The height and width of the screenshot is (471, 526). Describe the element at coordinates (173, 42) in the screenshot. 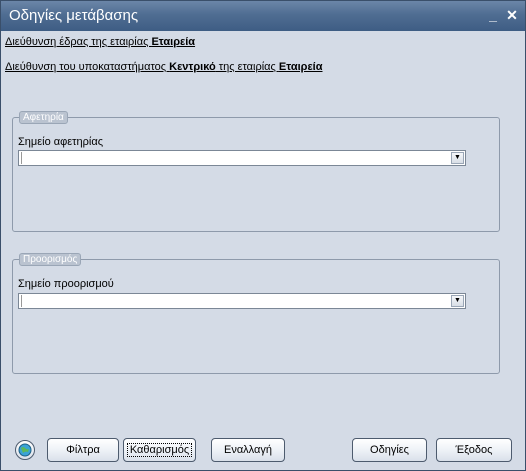

I see `headquarters-company-name: Εταιρεία` at that location.